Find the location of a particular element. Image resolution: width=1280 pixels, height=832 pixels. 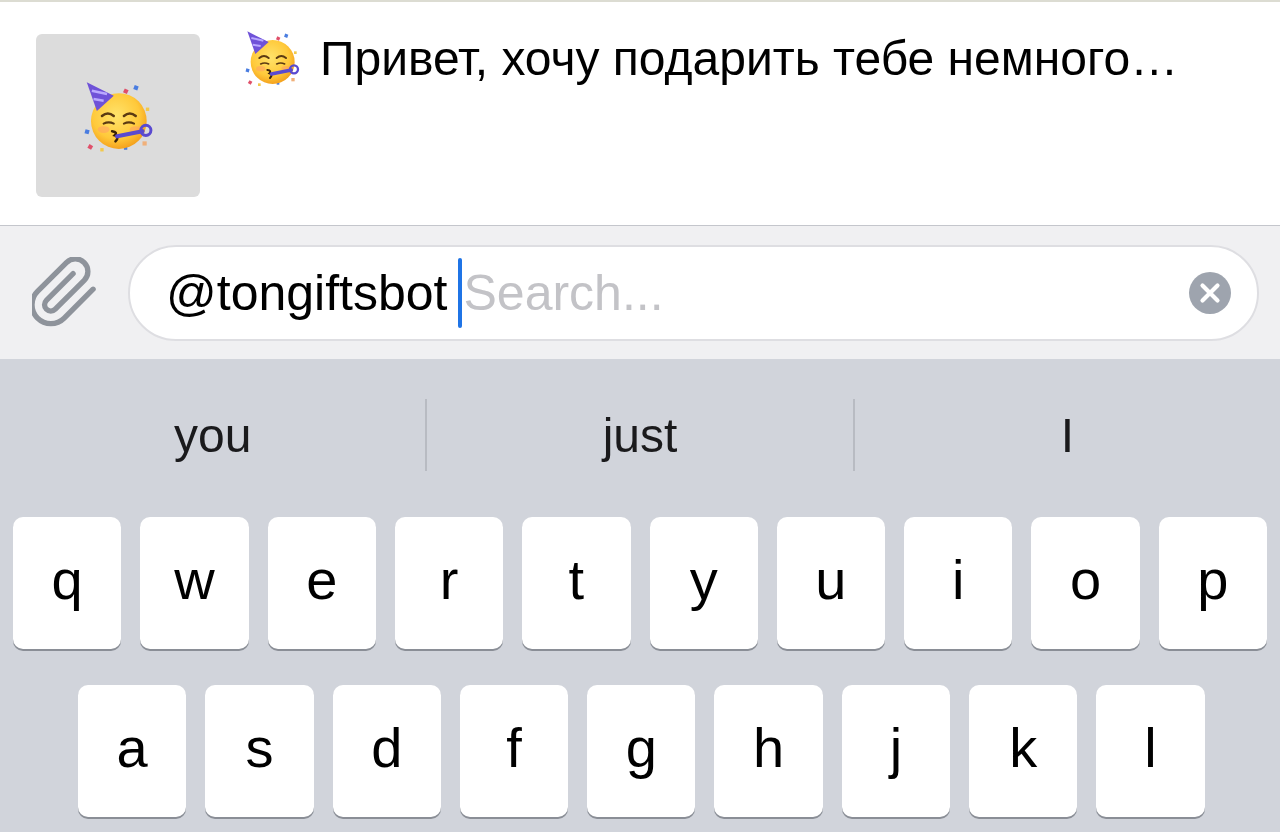

keyboard-key: q is located at coordinates (67, 583).